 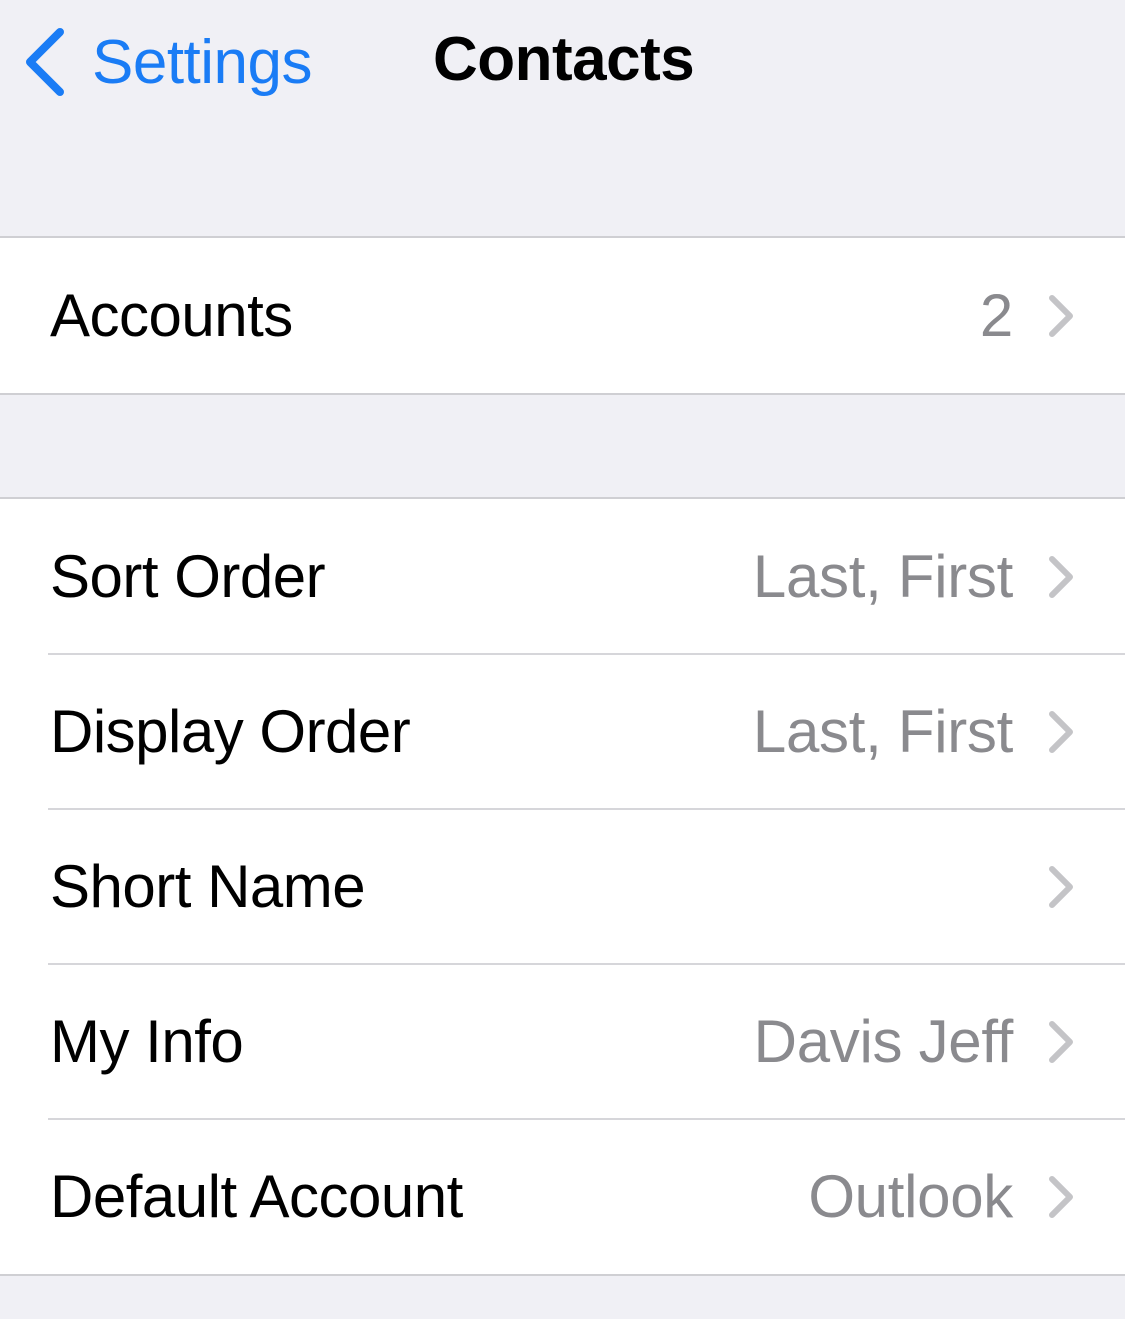 What do you see at coordinates (910, 1196) in the screenshot?
I see `row-value: Outlook` at bounding box center [910, 1196].